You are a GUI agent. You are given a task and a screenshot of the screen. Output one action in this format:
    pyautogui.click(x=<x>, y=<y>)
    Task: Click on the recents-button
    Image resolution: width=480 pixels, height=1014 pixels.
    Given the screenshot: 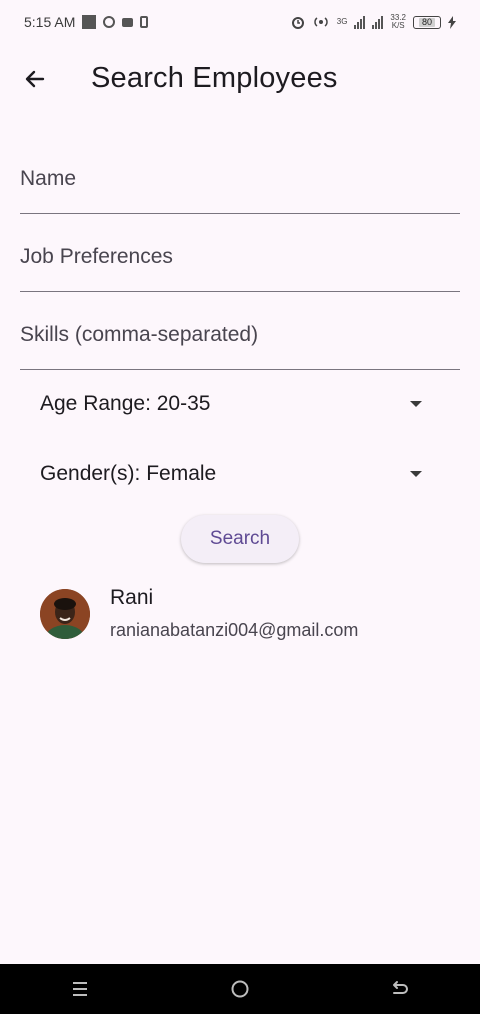 What is the action you would take?
    pyautogui.click(x=80, y=989)
    